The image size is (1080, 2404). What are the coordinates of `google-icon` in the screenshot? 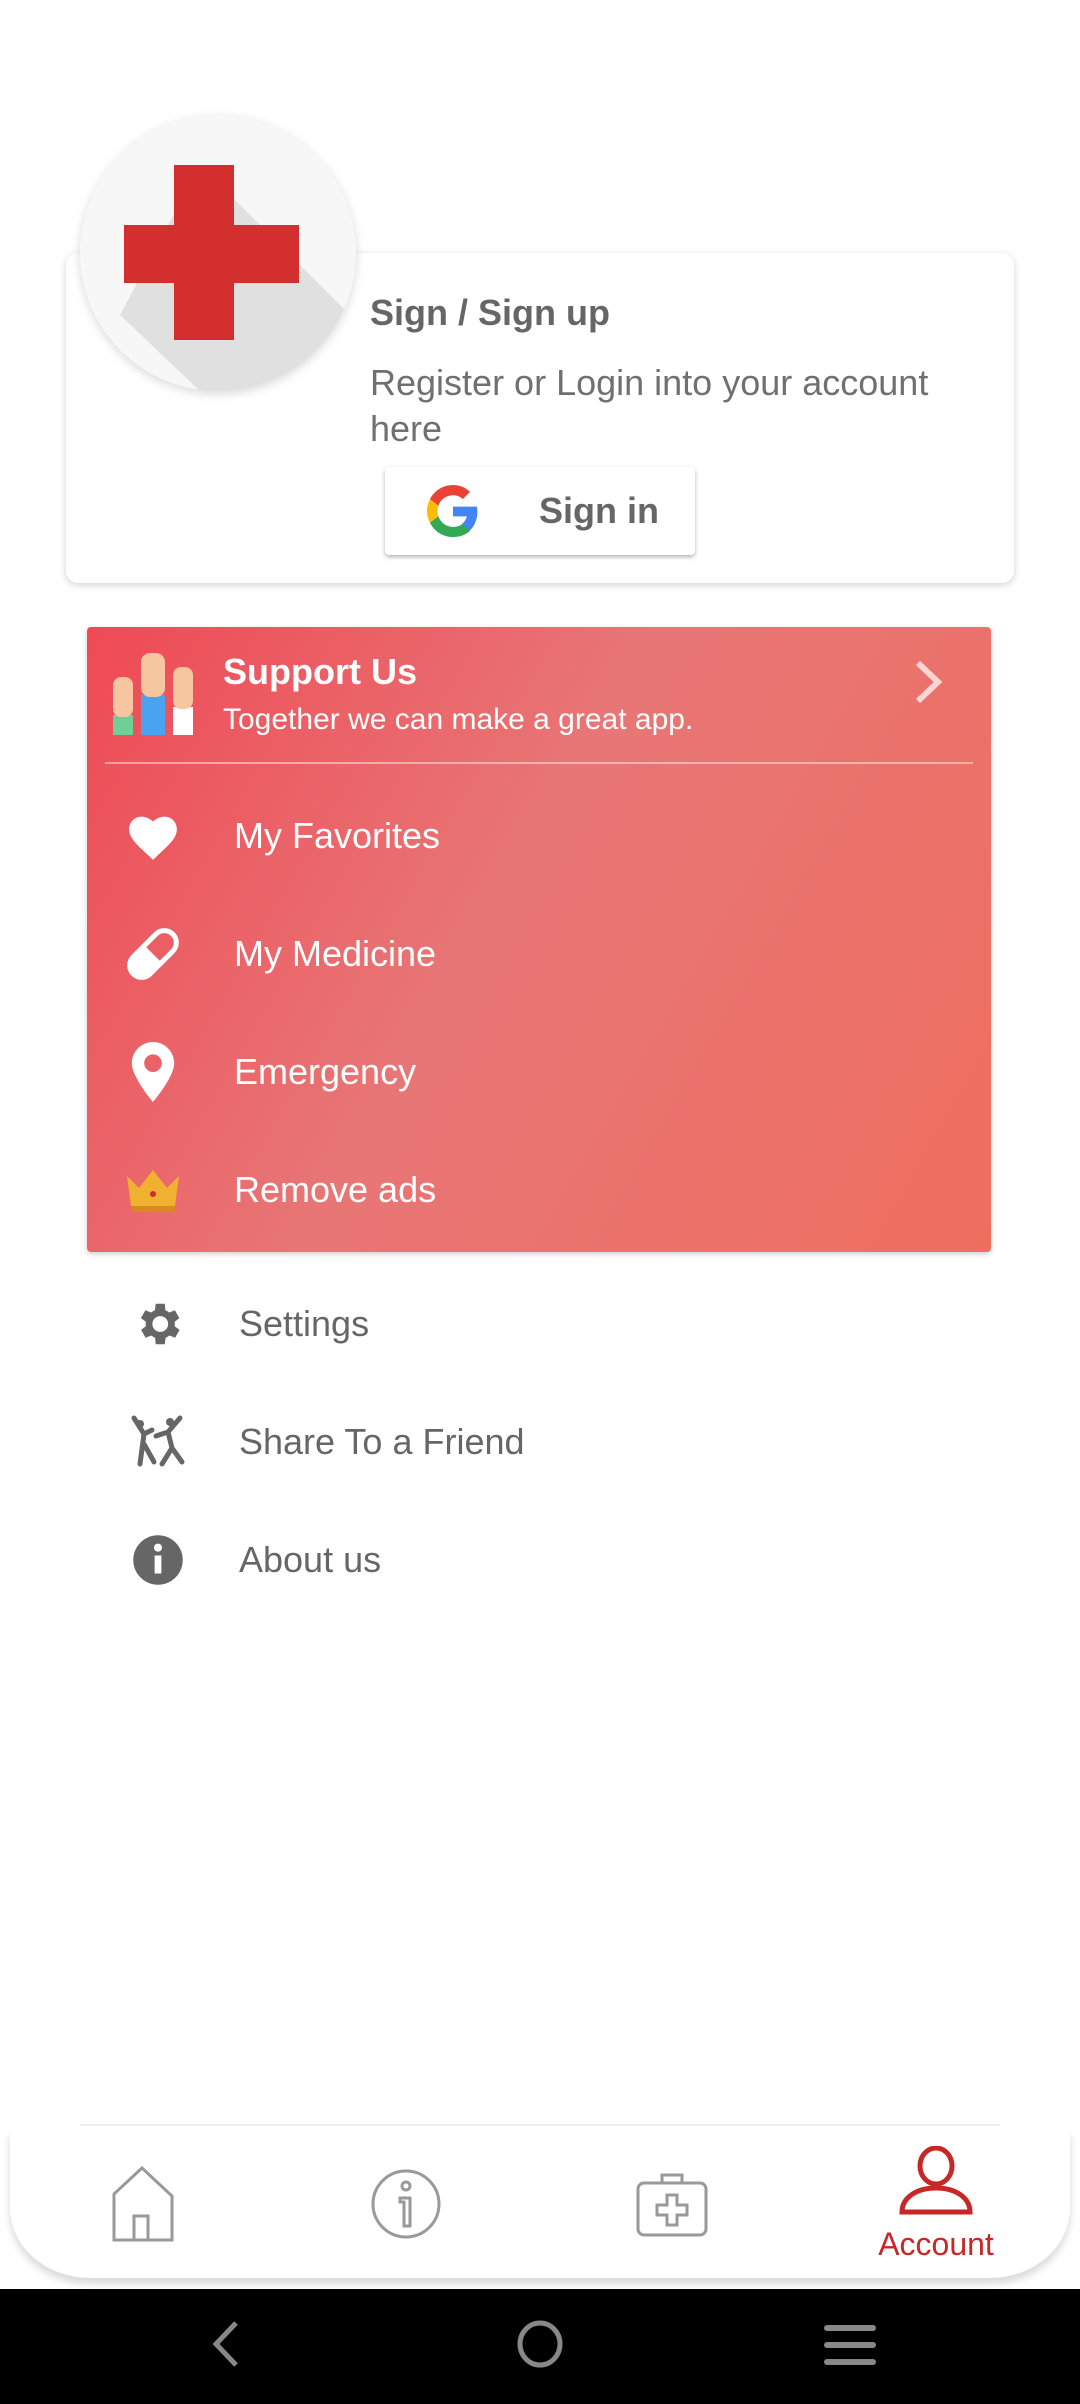 It's located at (452, 511).